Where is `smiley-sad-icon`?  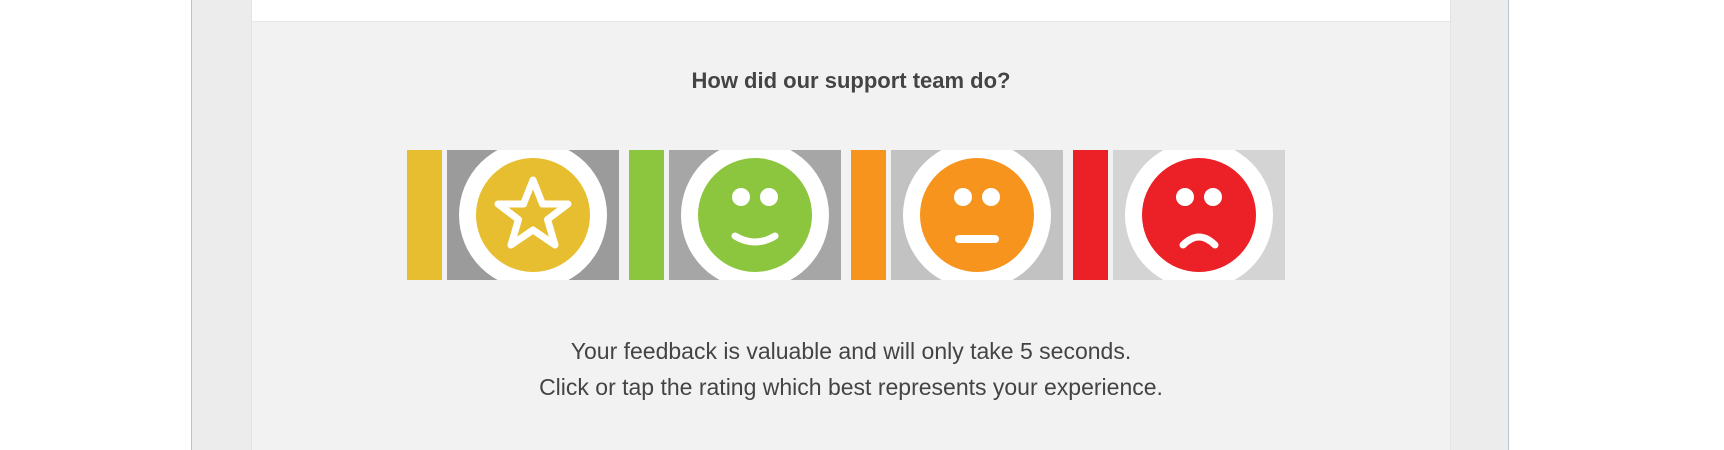 smiley-sad-icon is located at coordinates (1199, 215).